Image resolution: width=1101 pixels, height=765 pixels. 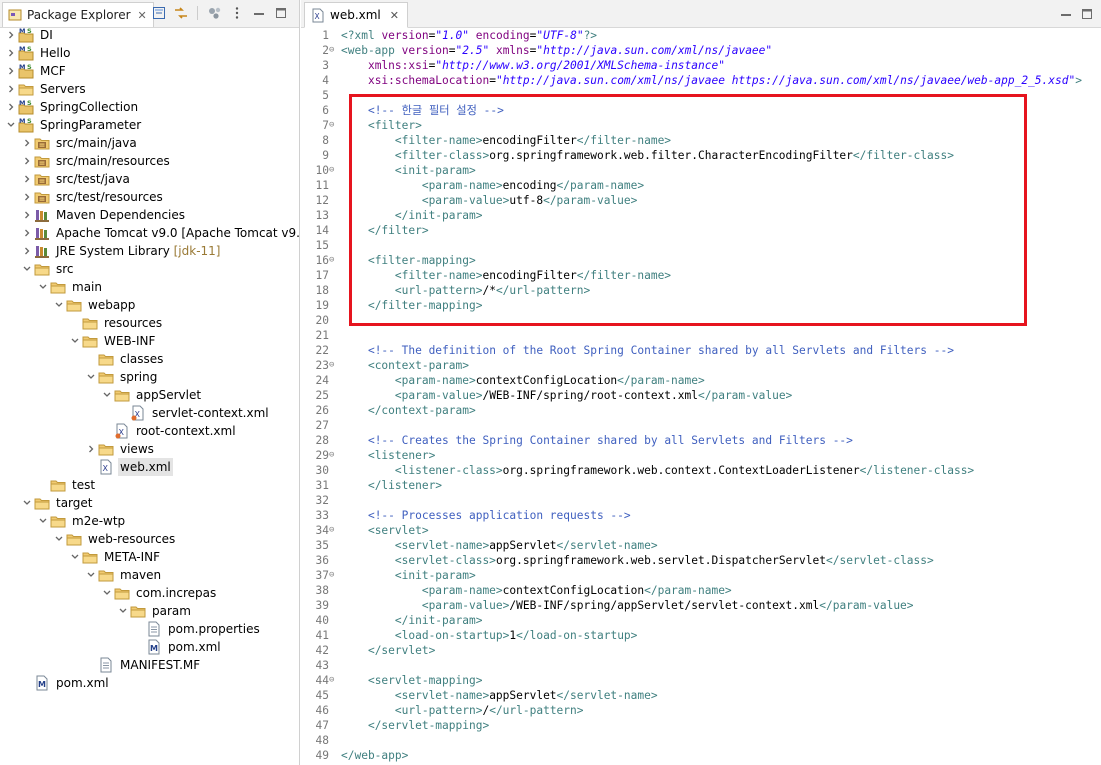 What do you see at coordinates (701, 500) in the screenshot?
I see `code-line: 32` at bounding box center [701, 500].